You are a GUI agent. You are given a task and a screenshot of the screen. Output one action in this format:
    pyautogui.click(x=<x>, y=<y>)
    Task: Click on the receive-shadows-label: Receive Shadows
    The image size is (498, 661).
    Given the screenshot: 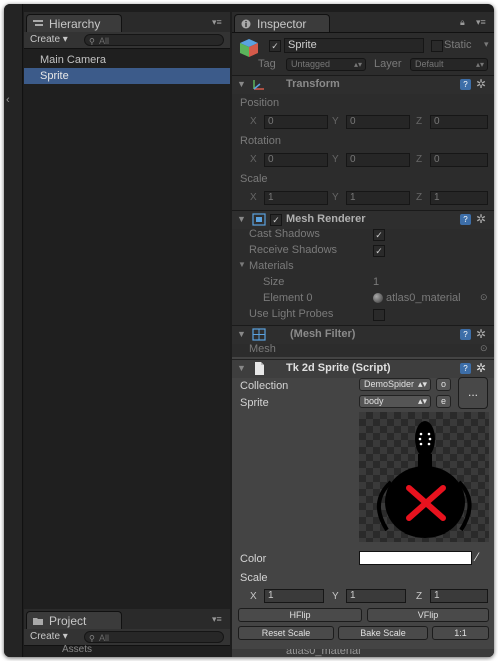 What is the action you would take?
    pyautogui.click(x=293, y=250)
    